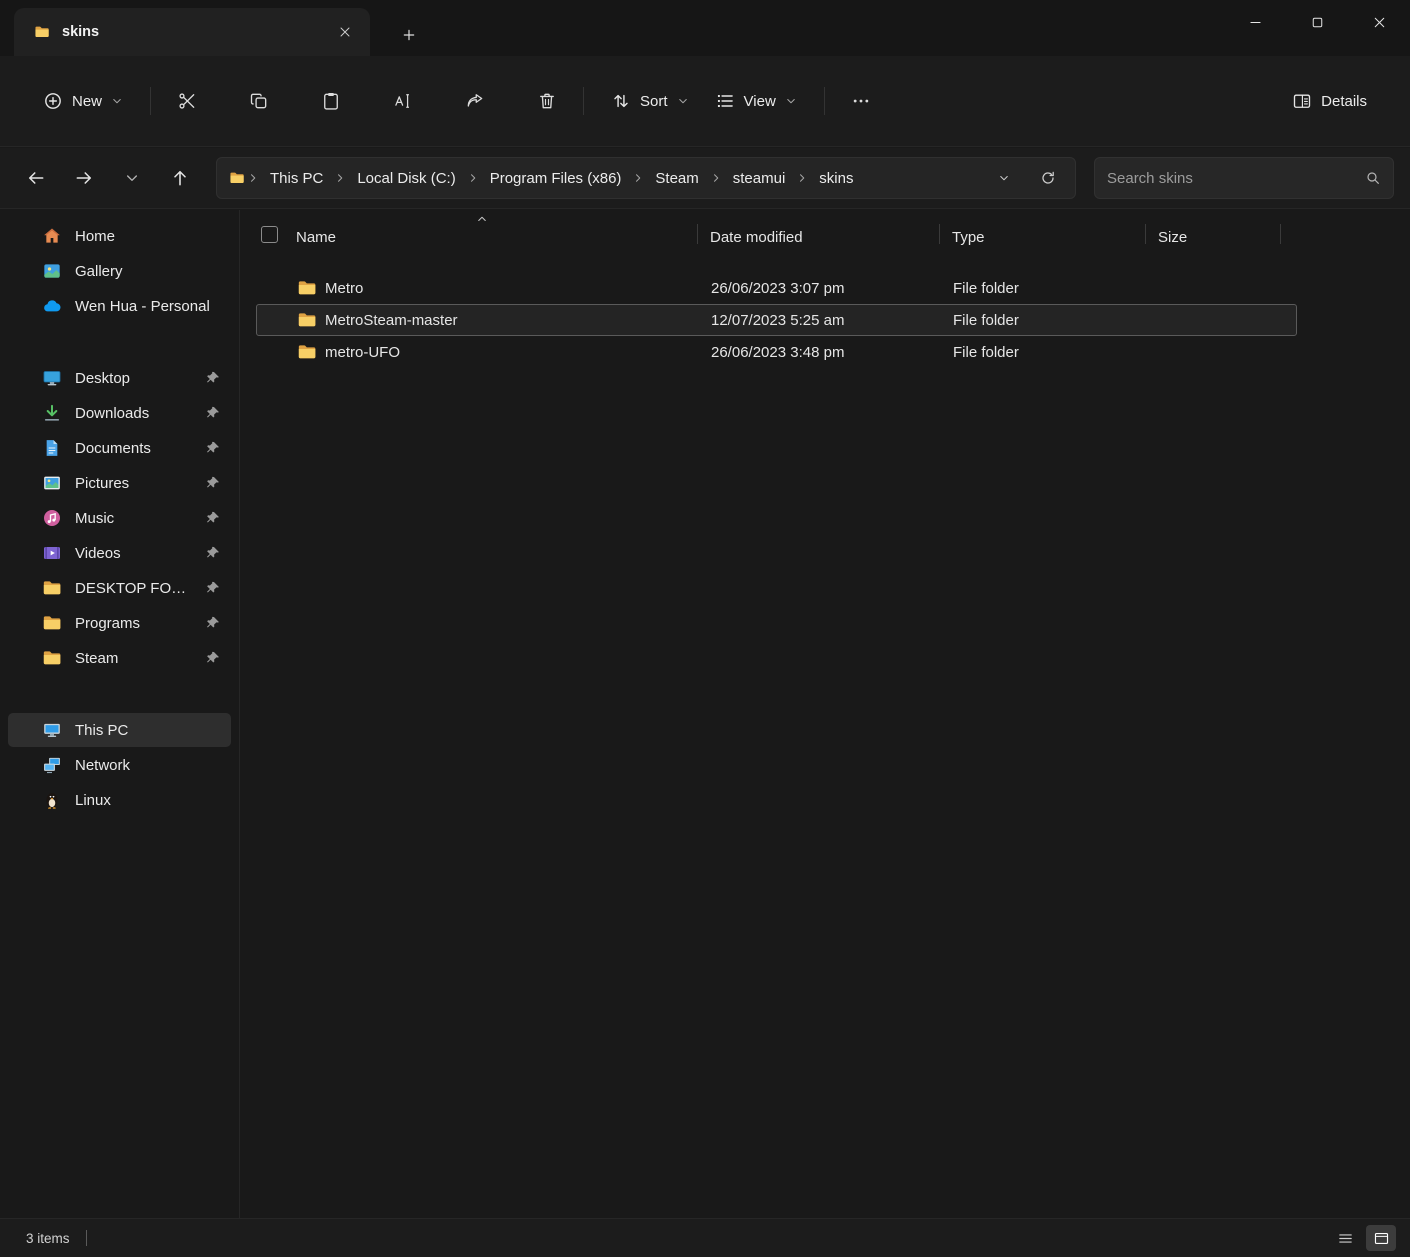 The image size is (1410, 1257). I want to click on sidebar-item-downloads: Downloads, so click(119, 413).